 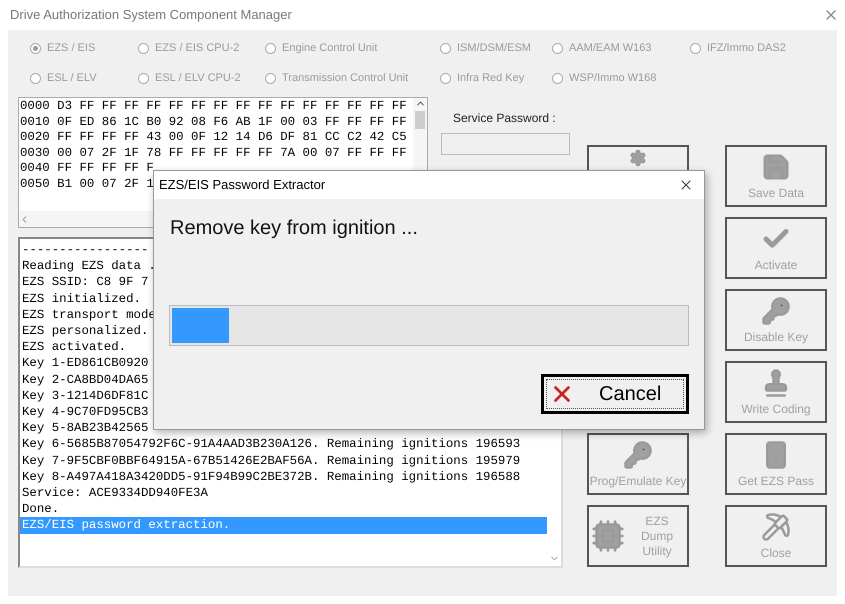 I want to click on tool-button: Close, so click(x=776, y=536).